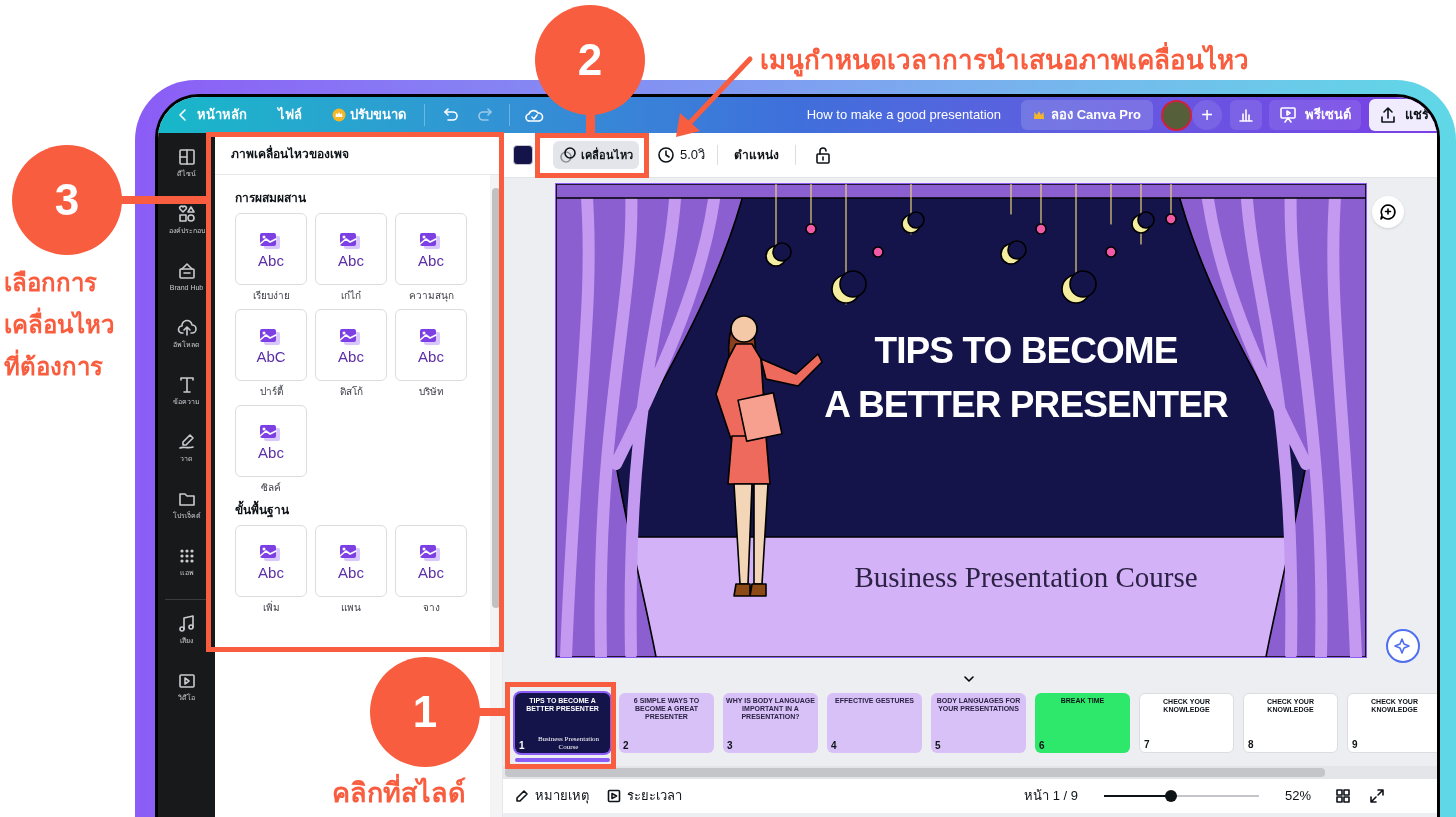  What do you see at coordinates (271, 392) in the screenshot?
I see `animation-label: ปาร์ตี้` at bounding box center [271, 392].